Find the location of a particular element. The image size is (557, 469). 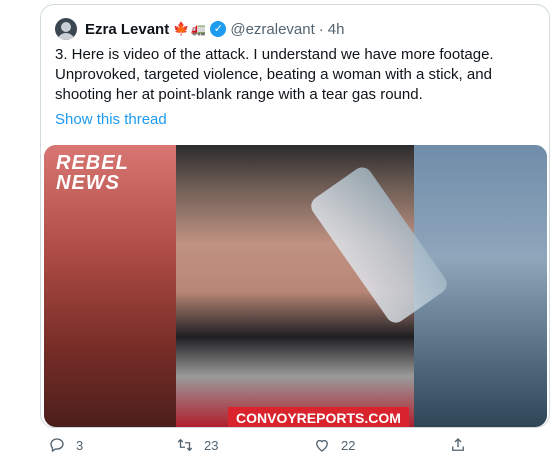

heart-icon is located at coordinates (322, 445).